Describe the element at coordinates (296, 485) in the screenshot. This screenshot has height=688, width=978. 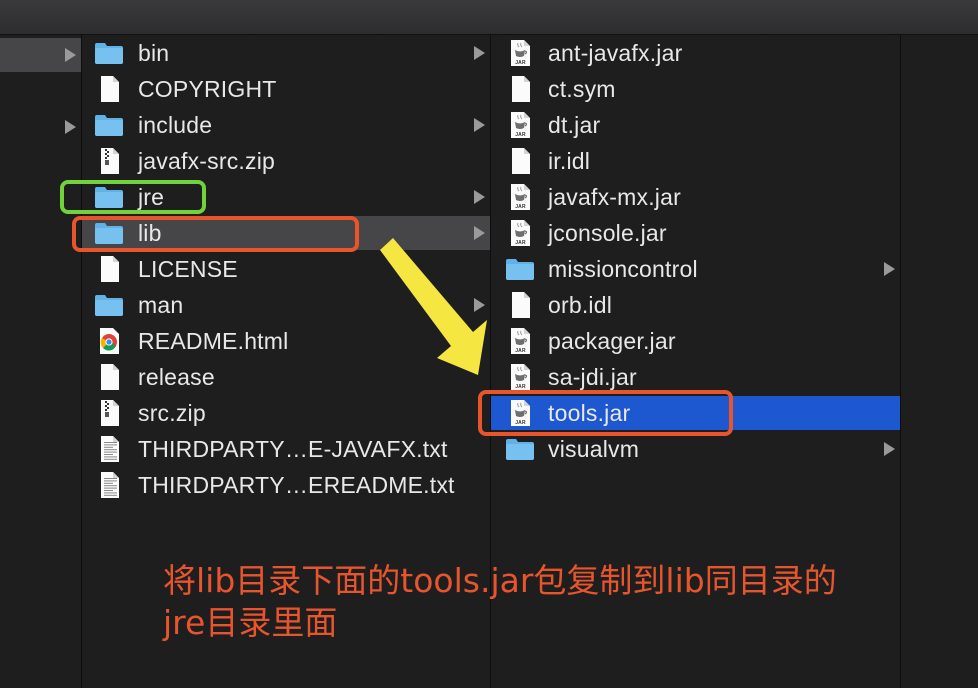
I see `item-label: THIRDPARTY…EREADME.txt` at that location.